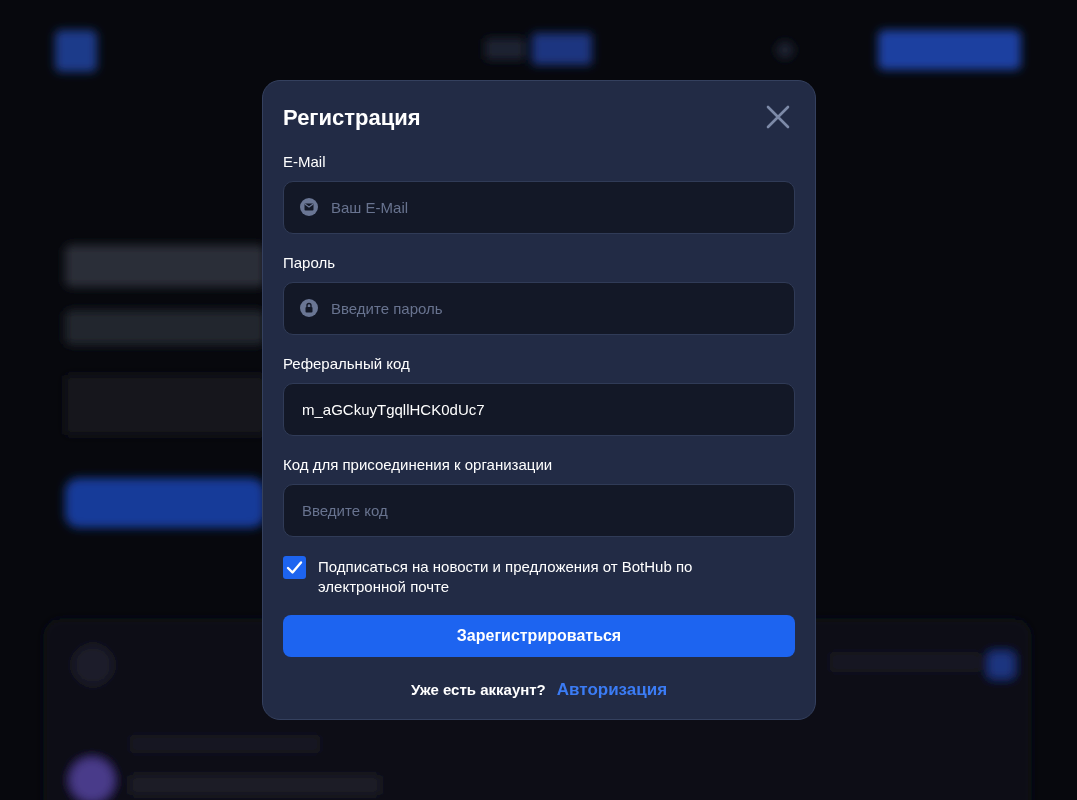  I want to click on field-label: E-Mail, so click(305, 162).